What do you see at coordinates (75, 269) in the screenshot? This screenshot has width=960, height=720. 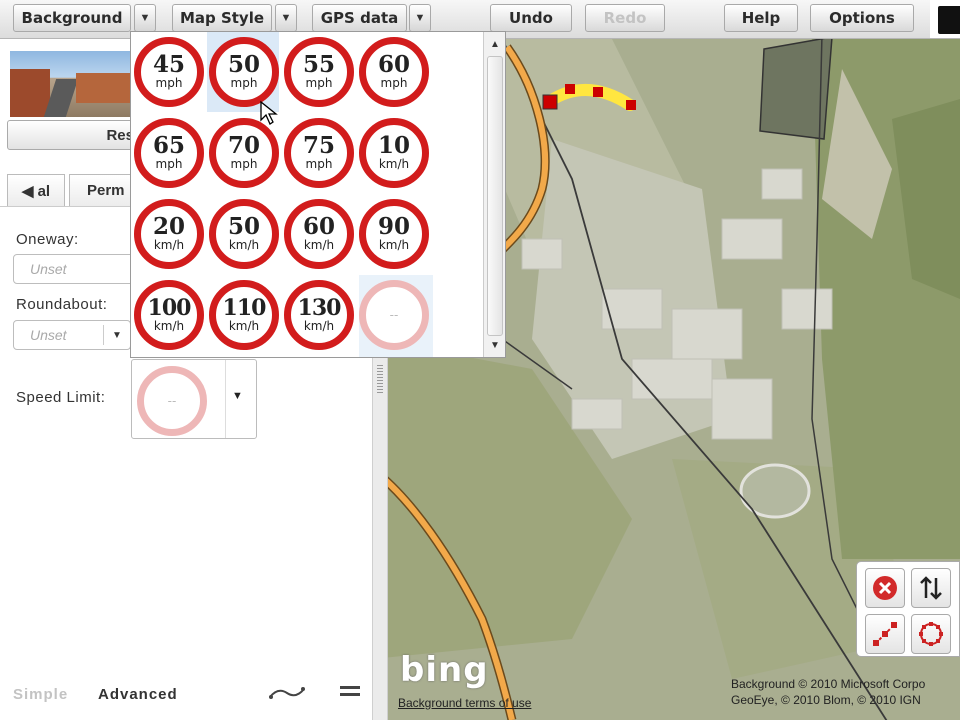 I see `oneway-select: Unset` at bounding box center [75, 269].